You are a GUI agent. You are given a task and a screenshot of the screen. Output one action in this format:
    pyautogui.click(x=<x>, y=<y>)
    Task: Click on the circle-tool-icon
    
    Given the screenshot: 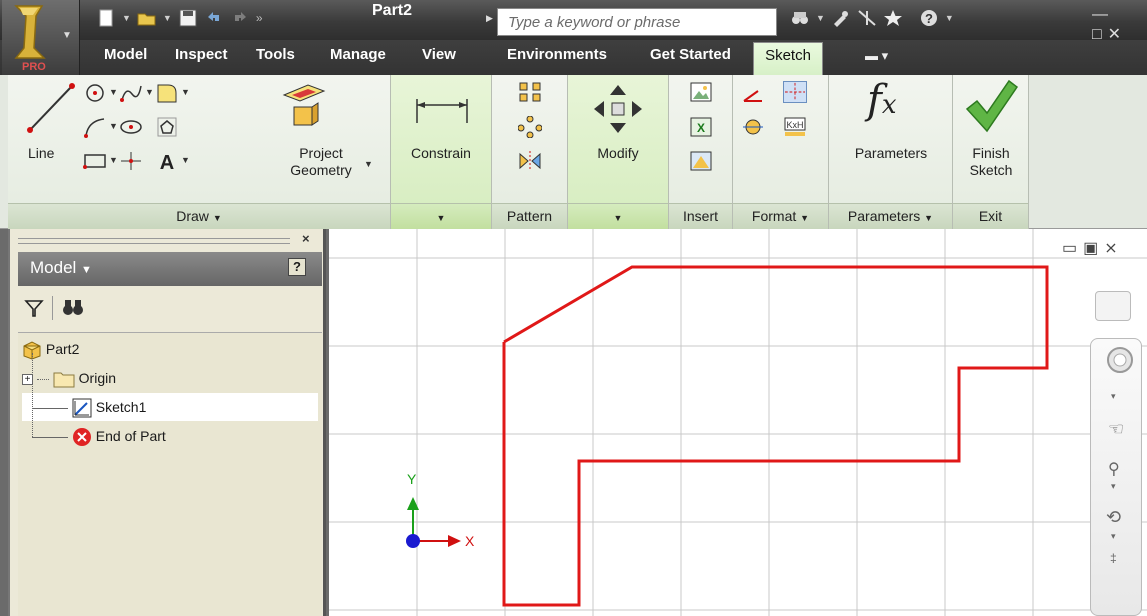 What is the action you would take?
    pyautogui.click(x=95, y=93)
    